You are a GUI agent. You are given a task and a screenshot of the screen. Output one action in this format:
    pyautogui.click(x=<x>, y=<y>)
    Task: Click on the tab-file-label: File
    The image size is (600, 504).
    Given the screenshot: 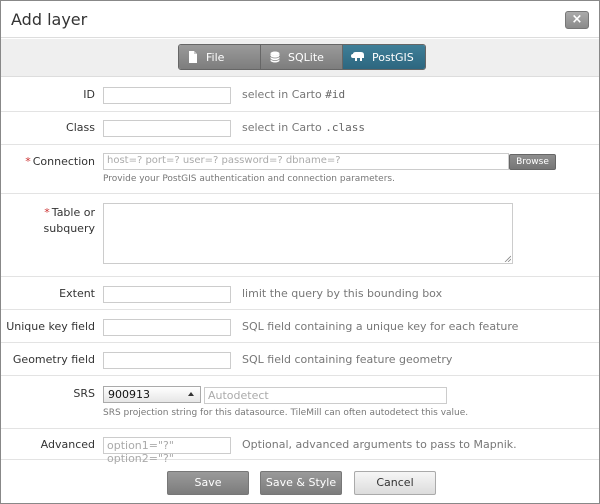 What is the action you would take?
    pyautogui.click(x=215, y=57)
    